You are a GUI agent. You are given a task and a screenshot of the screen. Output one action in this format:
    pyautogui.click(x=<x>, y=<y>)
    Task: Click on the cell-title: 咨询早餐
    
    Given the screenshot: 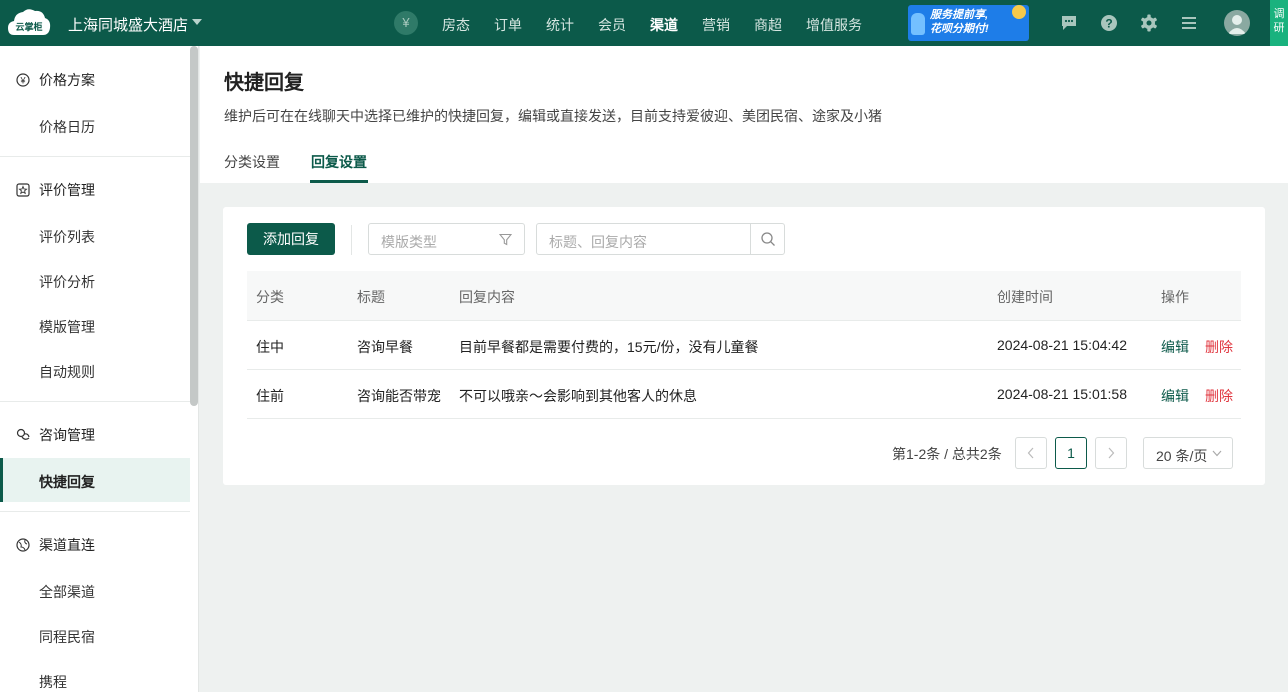 What is the action you would take?
    pyautogui.click(x=385, y=347)
    